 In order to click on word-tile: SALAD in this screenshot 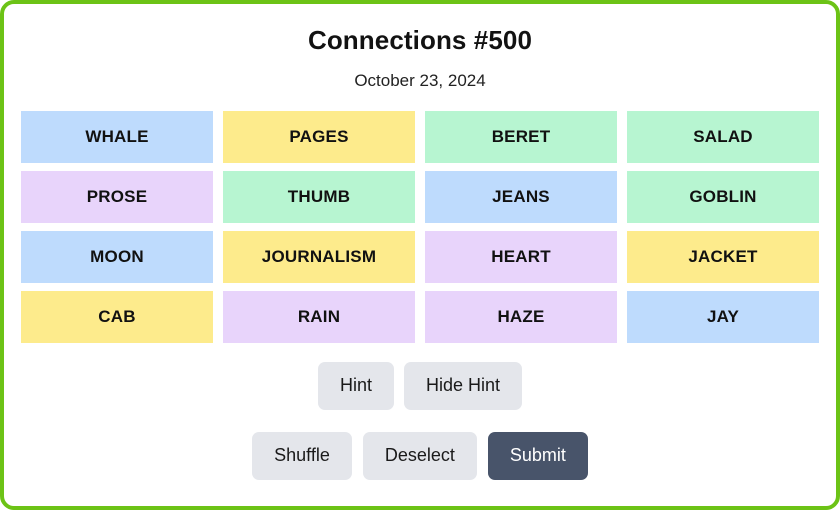, I will do `click(723, 136)`.